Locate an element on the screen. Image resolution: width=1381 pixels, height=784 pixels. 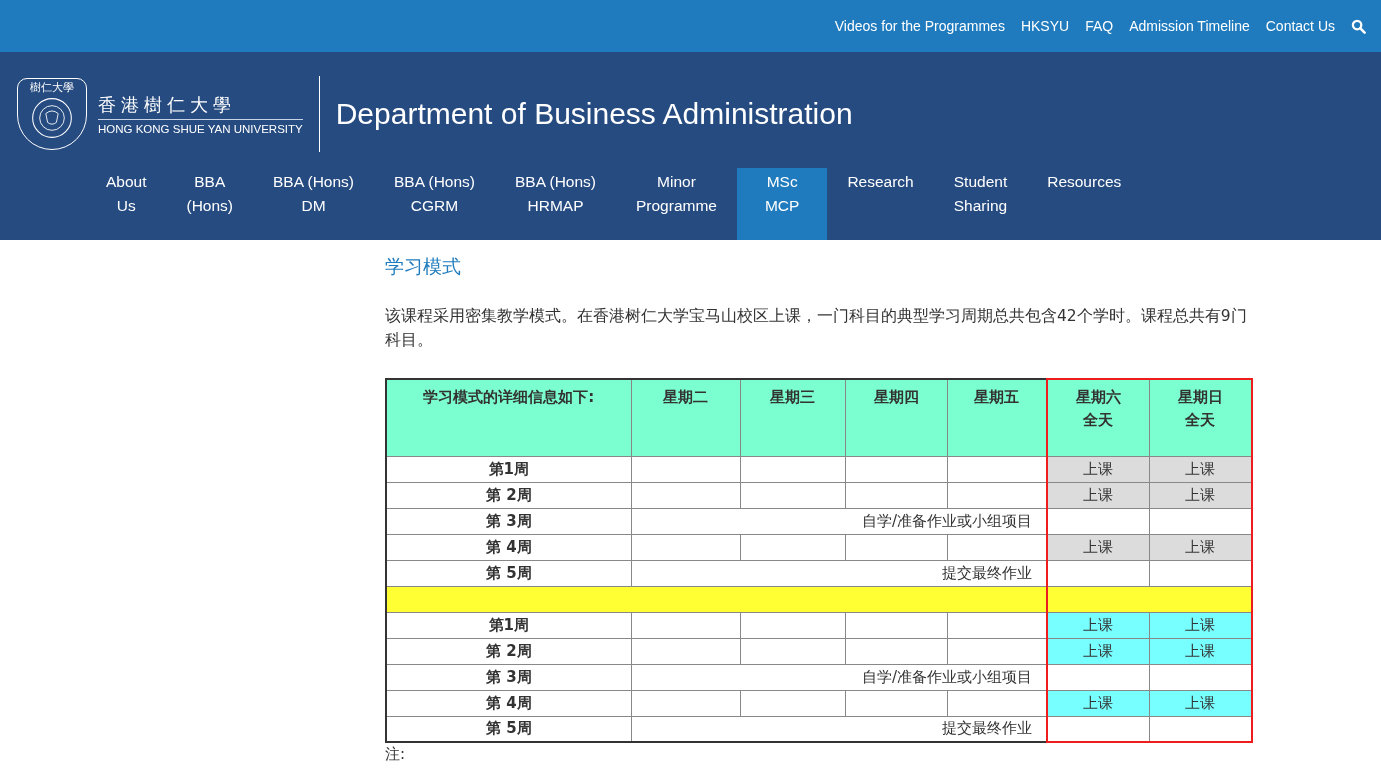
nav-tab: Minor Programme is located at coordinates (676, 204).